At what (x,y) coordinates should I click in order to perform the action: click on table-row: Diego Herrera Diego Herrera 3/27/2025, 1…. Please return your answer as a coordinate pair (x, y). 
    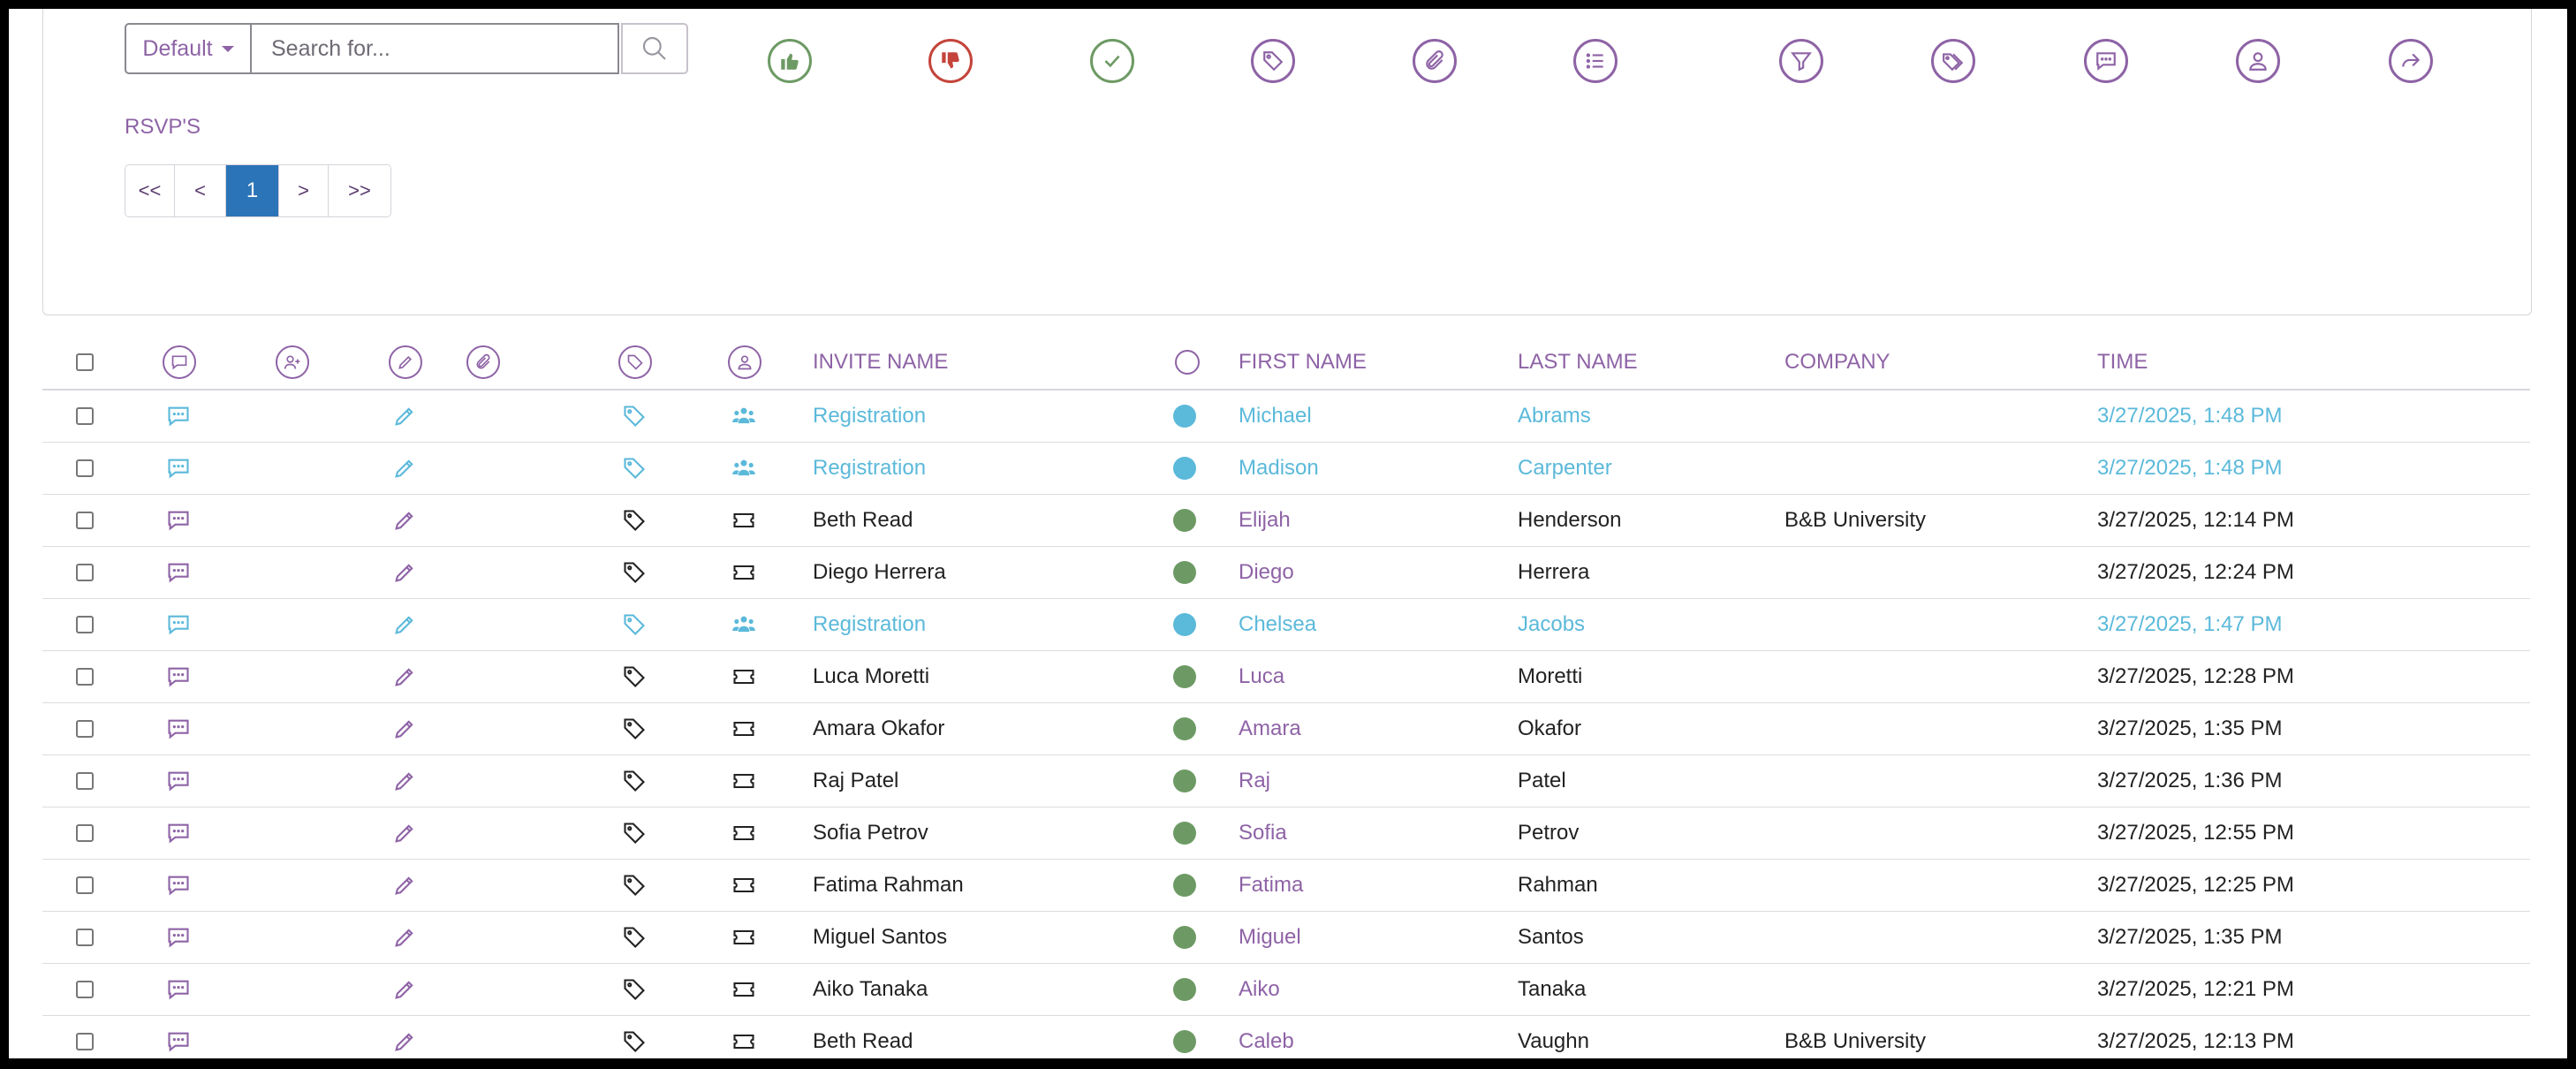
    Looking at the image, I should click on (1286, 573).